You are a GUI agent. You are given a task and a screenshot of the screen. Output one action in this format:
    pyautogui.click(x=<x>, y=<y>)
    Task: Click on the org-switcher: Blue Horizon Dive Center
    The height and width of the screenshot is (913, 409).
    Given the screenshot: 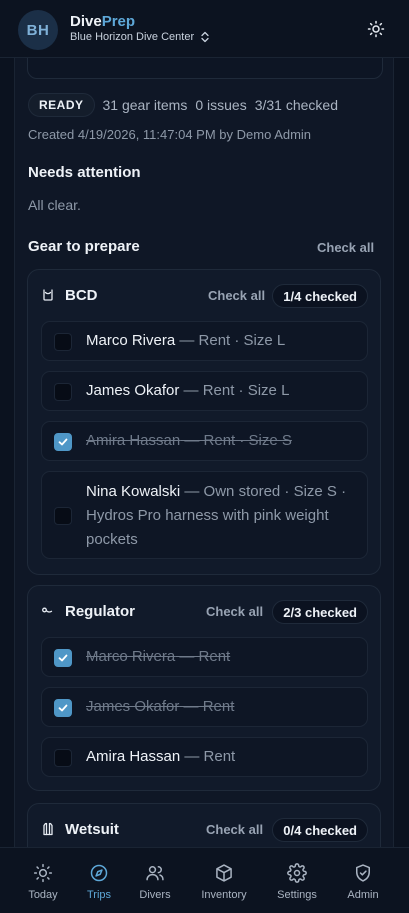 What is the action you would take?
    pyautogui.click(x=140, y=37)
    